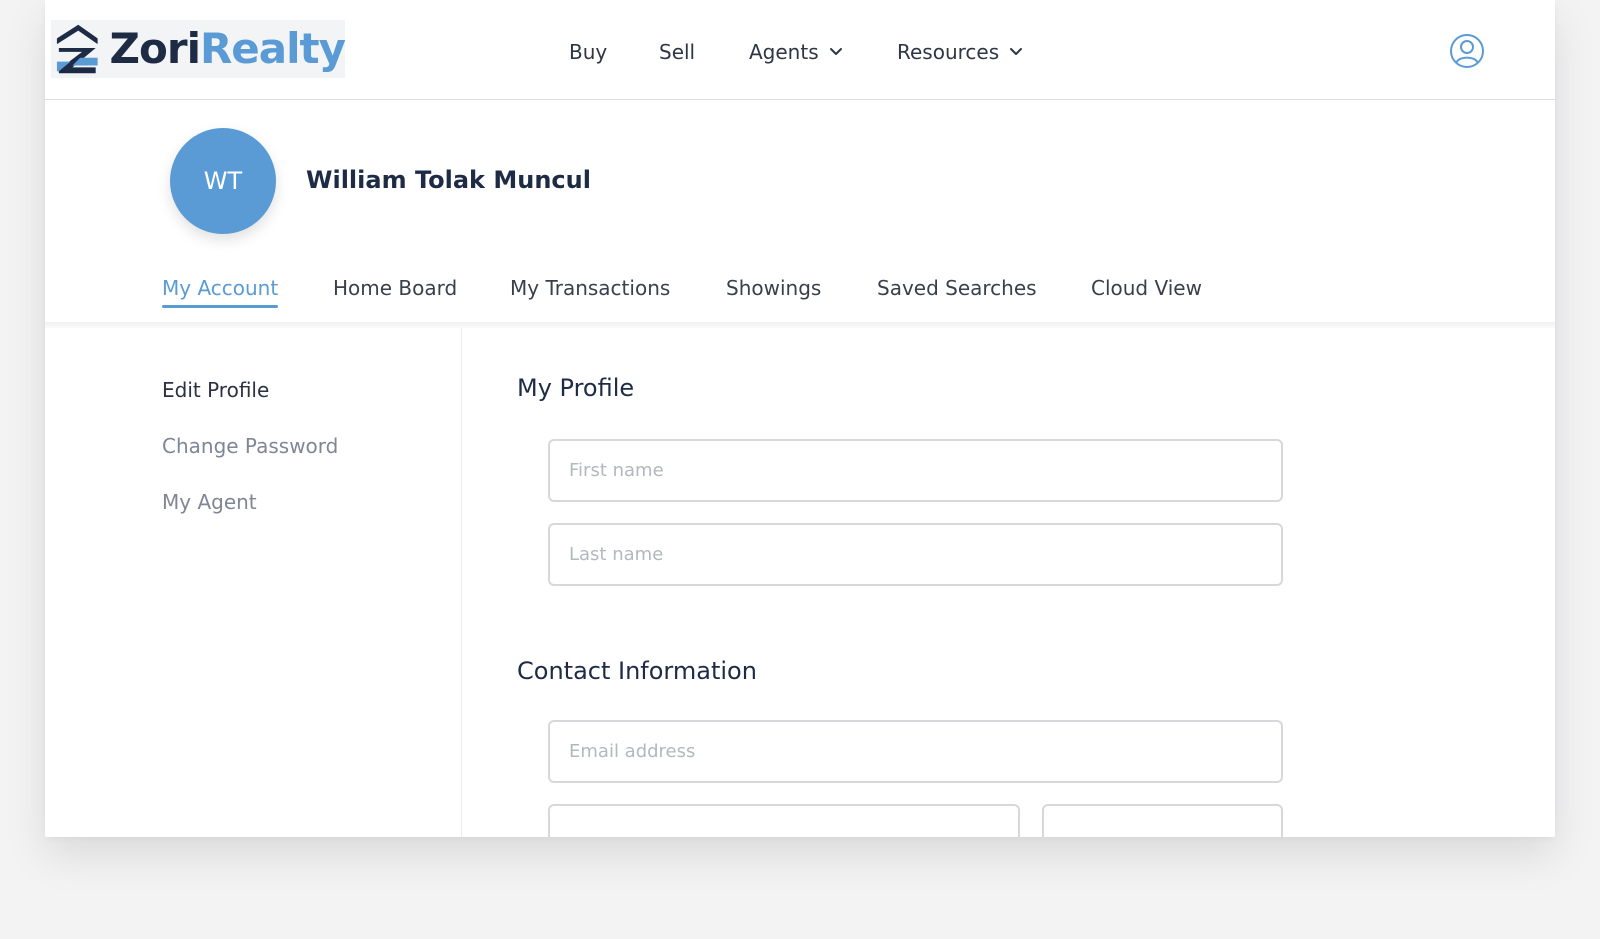 The image size is (1600, 939). I want to click on email-field, so click(915, 751).